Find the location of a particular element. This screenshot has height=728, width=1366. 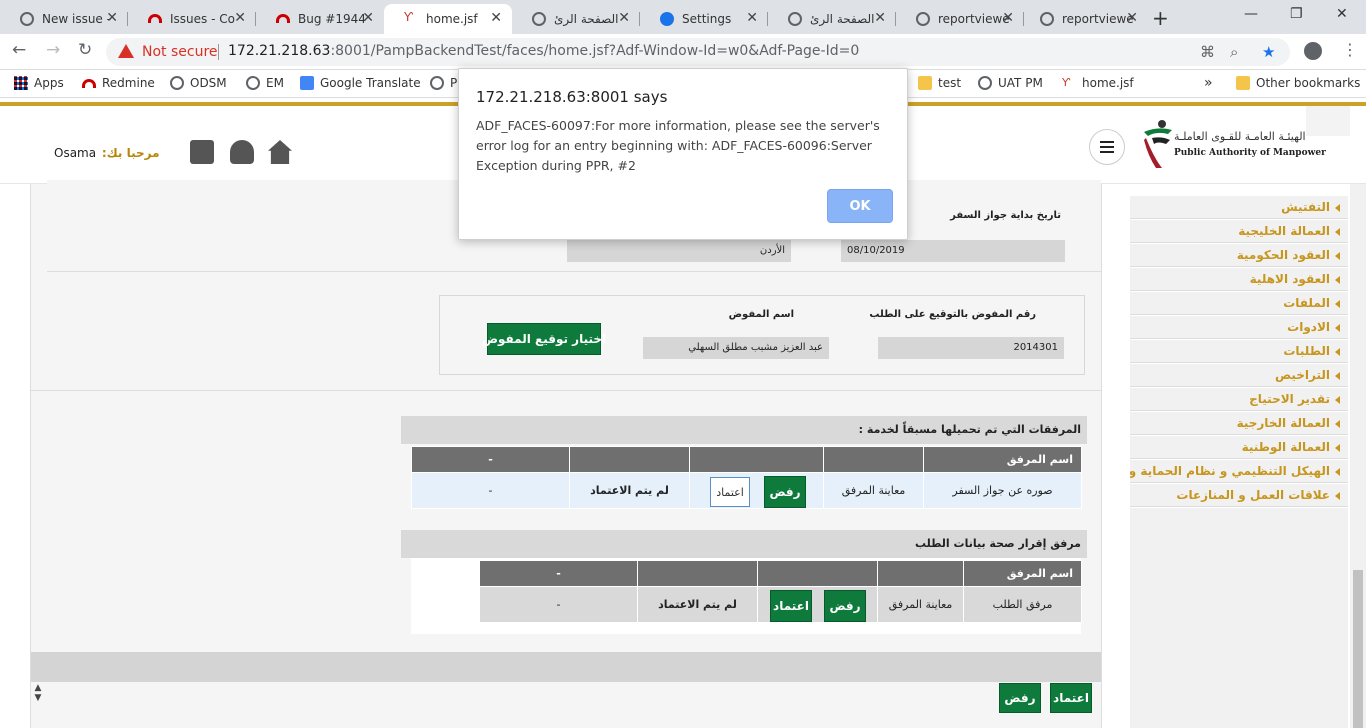

final-approve-button: اعتماد is located at coordinates (1071, 698).